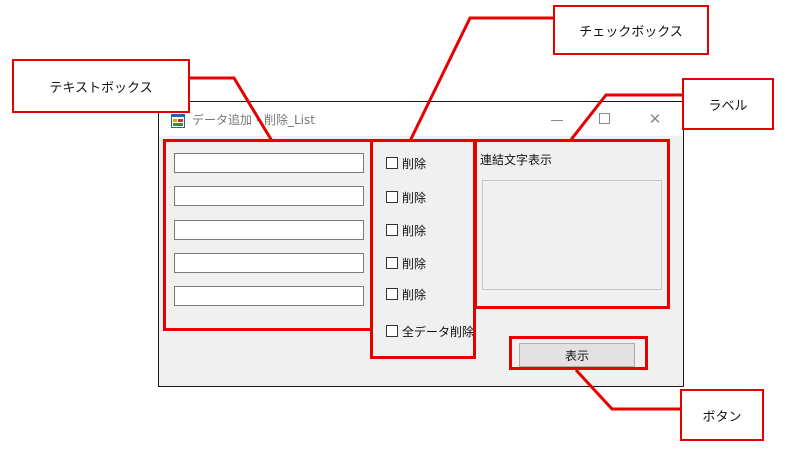 This screenshot has width=798, height=454. I want to click on maximize-button, so click(605, 119).